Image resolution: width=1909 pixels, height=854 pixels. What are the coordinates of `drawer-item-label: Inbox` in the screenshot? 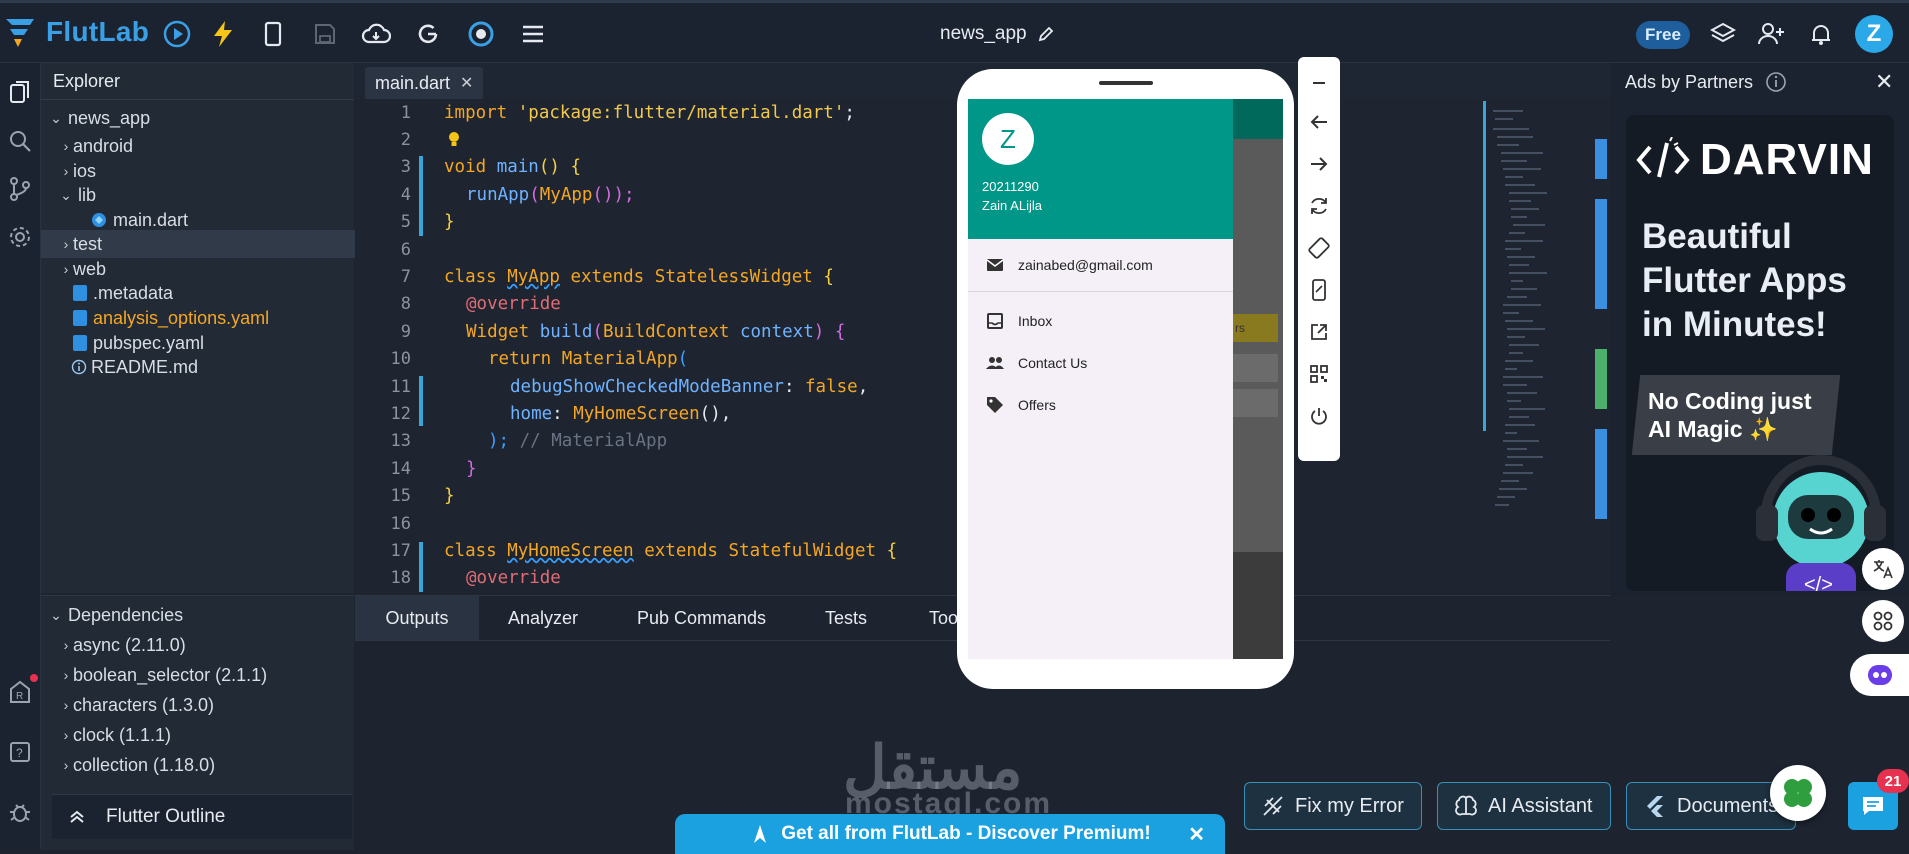 It's located at (1035, 321).